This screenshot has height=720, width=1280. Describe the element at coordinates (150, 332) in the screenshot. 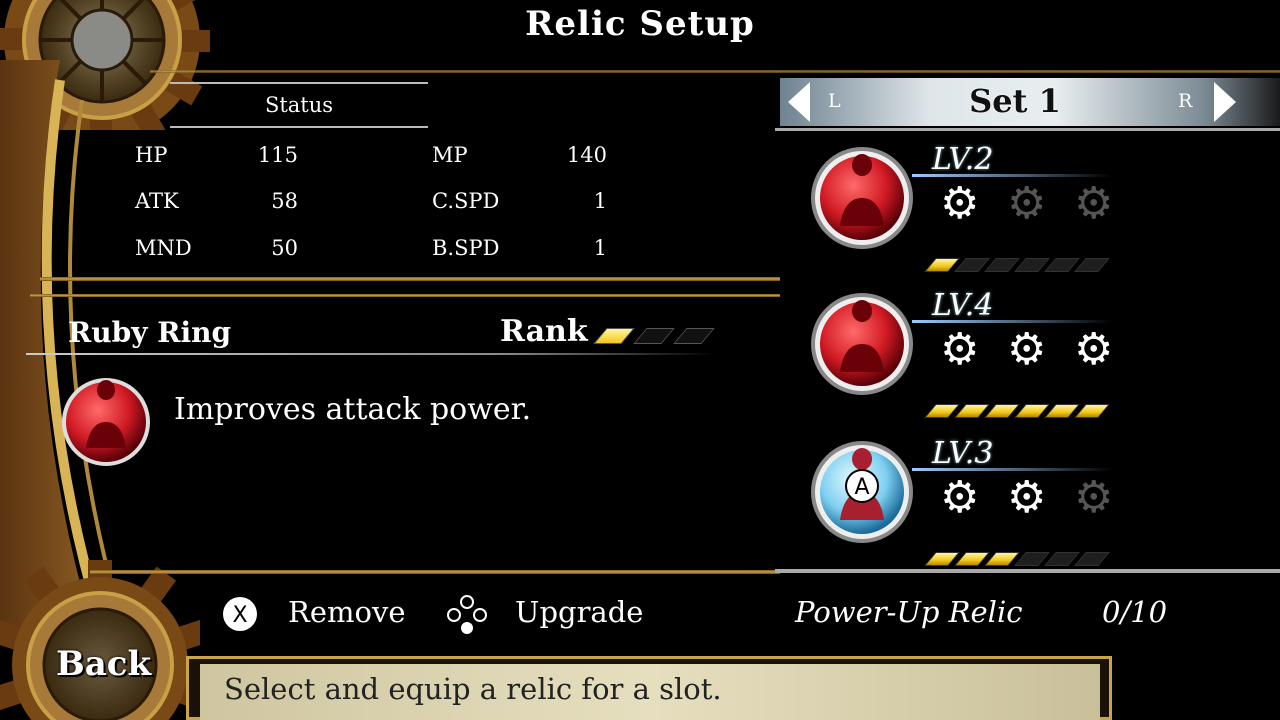

I see `relic-name: Ruby Ring` at that location.